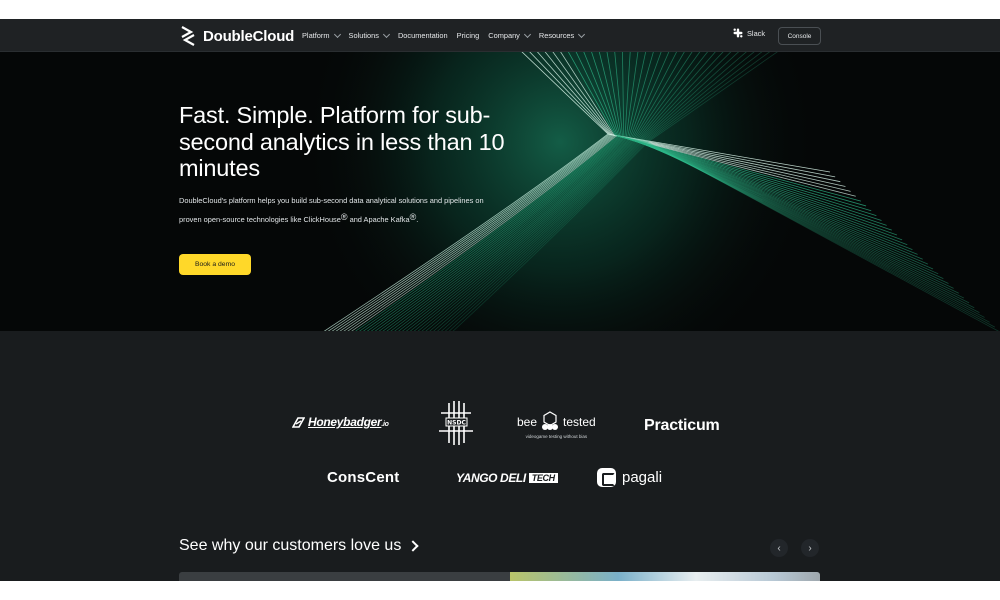 This screenshot has height=600, width=1000. I want to click on logo-honeybadger: Honeybadger.io, so click(340, 422).